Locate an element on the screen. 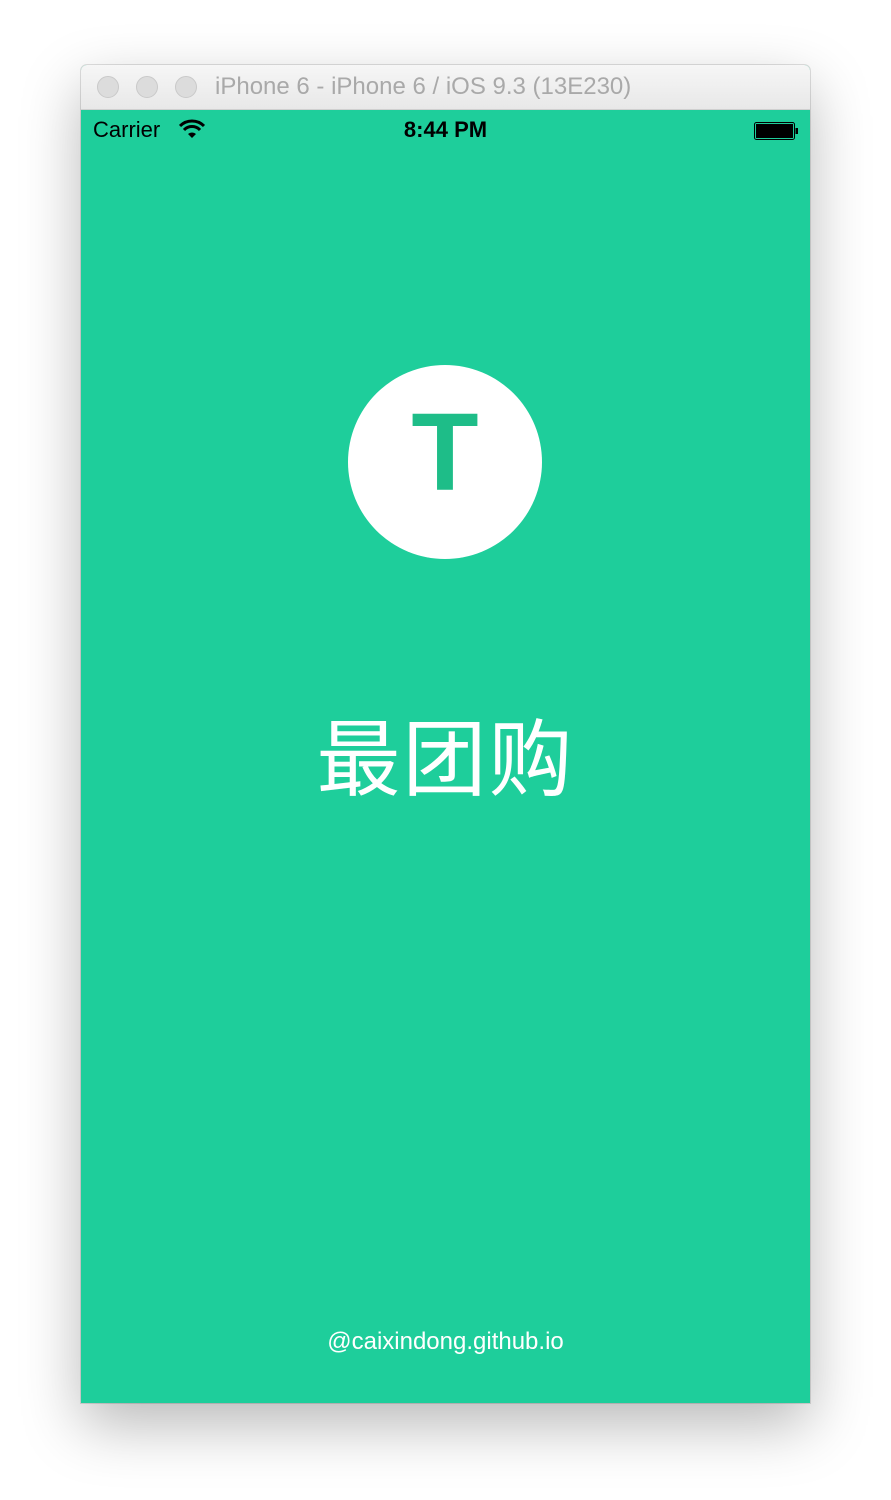 This screenshot has width=891, height=1500. zoom-window-button is located at coordinates (186, 87).